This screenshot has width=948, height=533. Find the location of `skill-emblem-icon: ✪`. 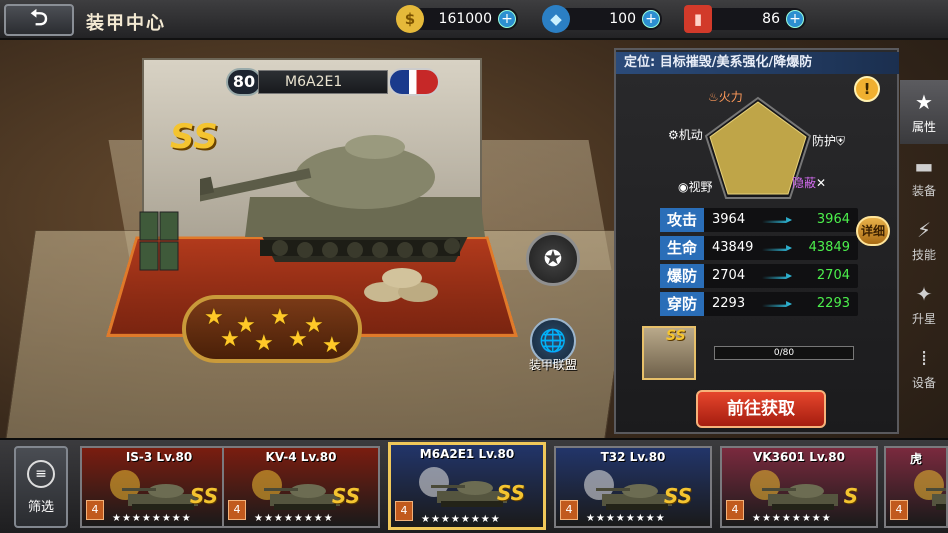

skill-emblem-icon: ✪ is located at coordinates (553, 259).